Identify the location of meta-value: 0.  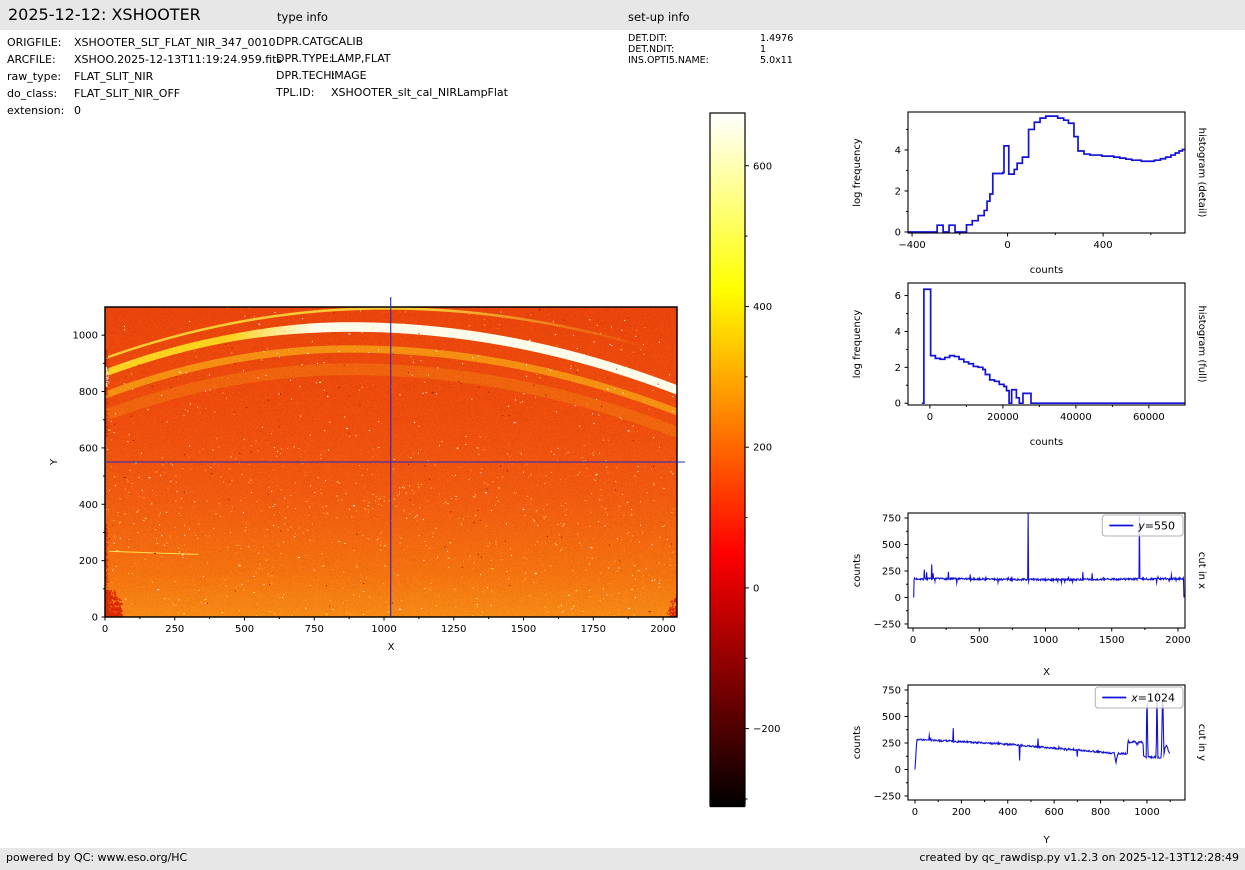
(77, 110).